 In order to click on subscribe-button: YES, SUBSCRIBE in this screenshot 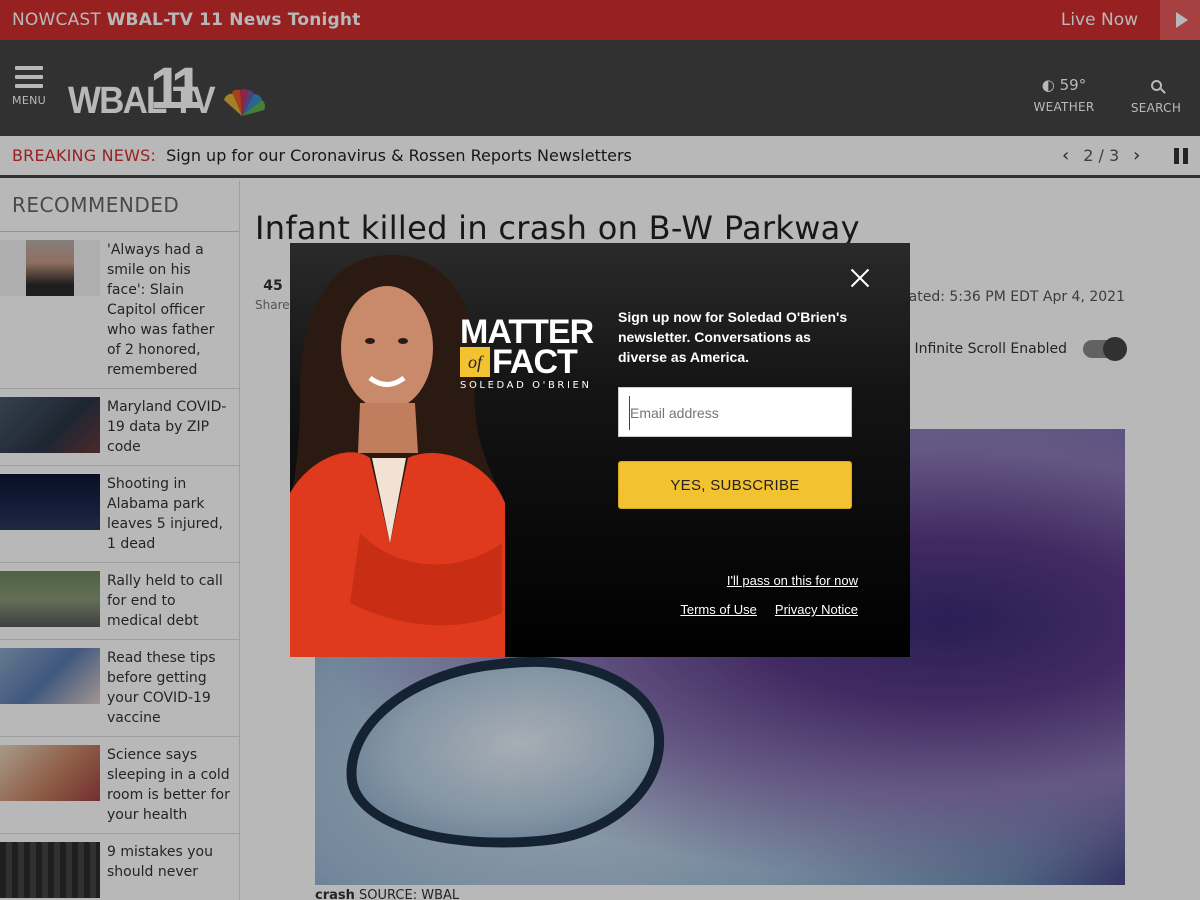, I will do `click(735, 485)`.